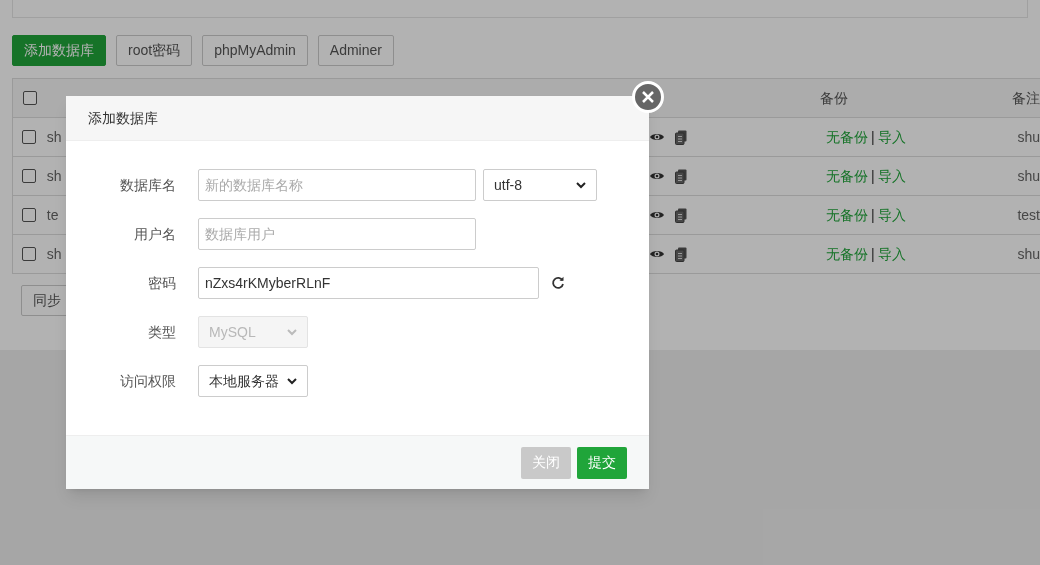  I want to click on close-icon, so click(648, 97).